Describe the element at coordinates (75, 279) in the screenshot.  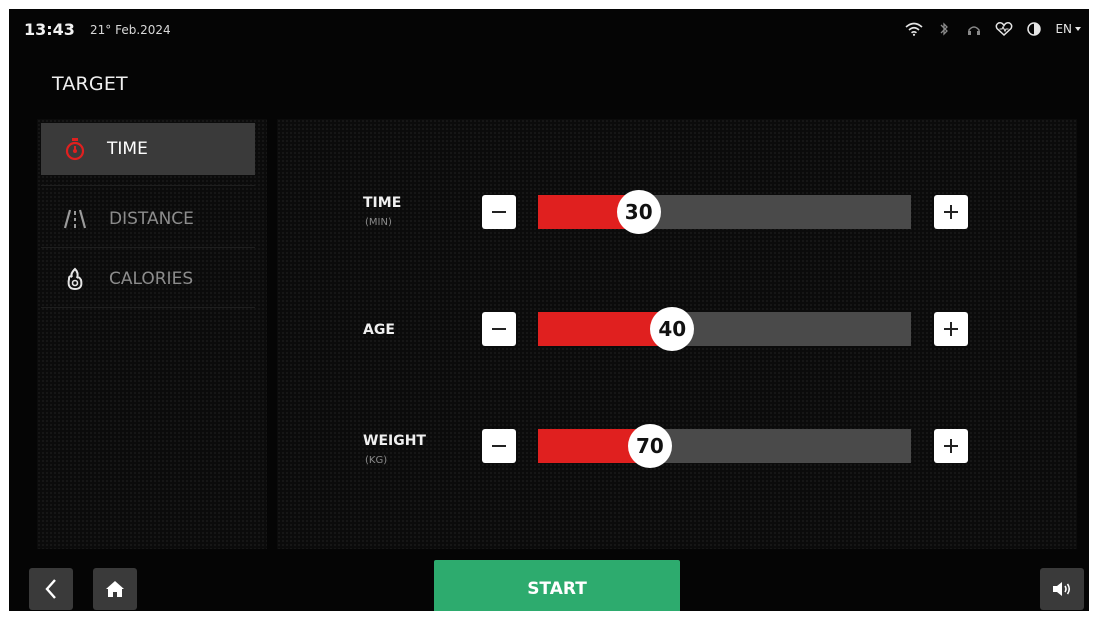
I see `flame-icon` at that location.